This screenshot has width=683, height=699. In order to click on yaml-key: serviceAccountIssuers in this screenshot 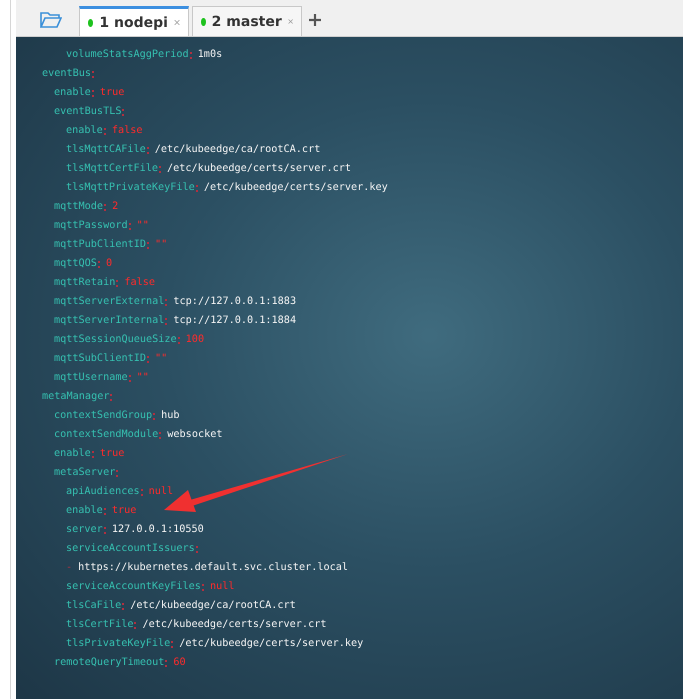, I will do `click(130, 548)`.